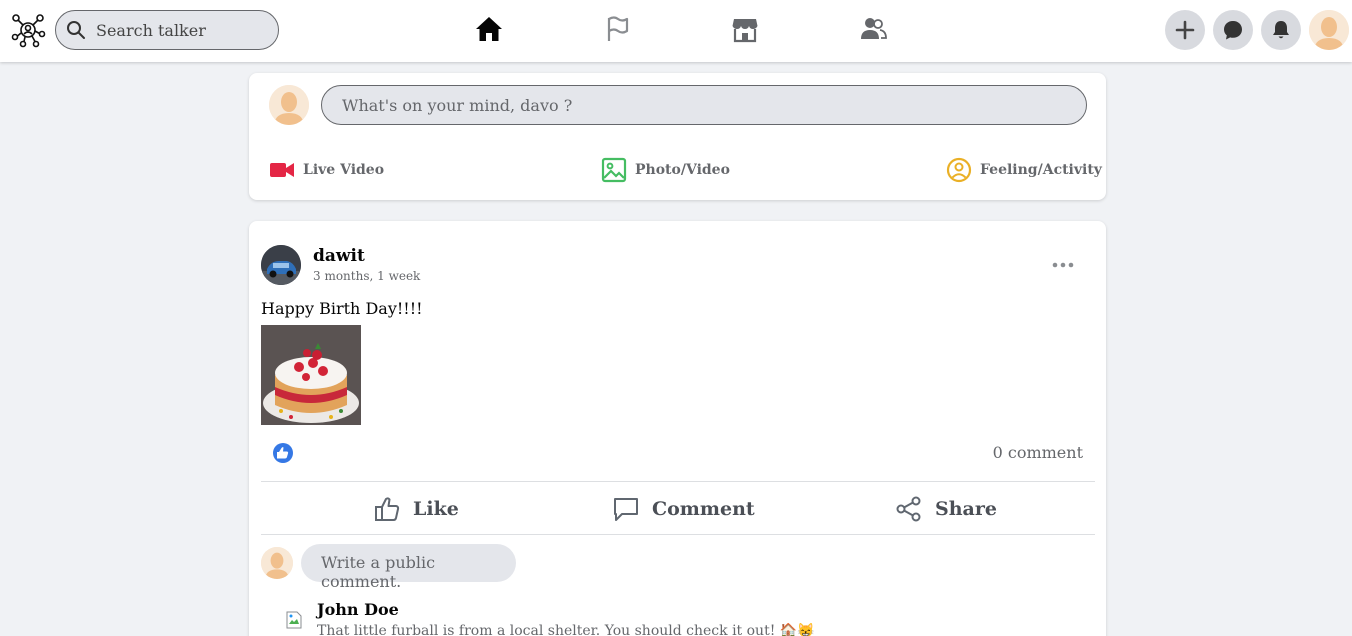 Image resolution: width=1352 pixels, height=636 pixels. I want to click on post-photo, so click(311, 375).